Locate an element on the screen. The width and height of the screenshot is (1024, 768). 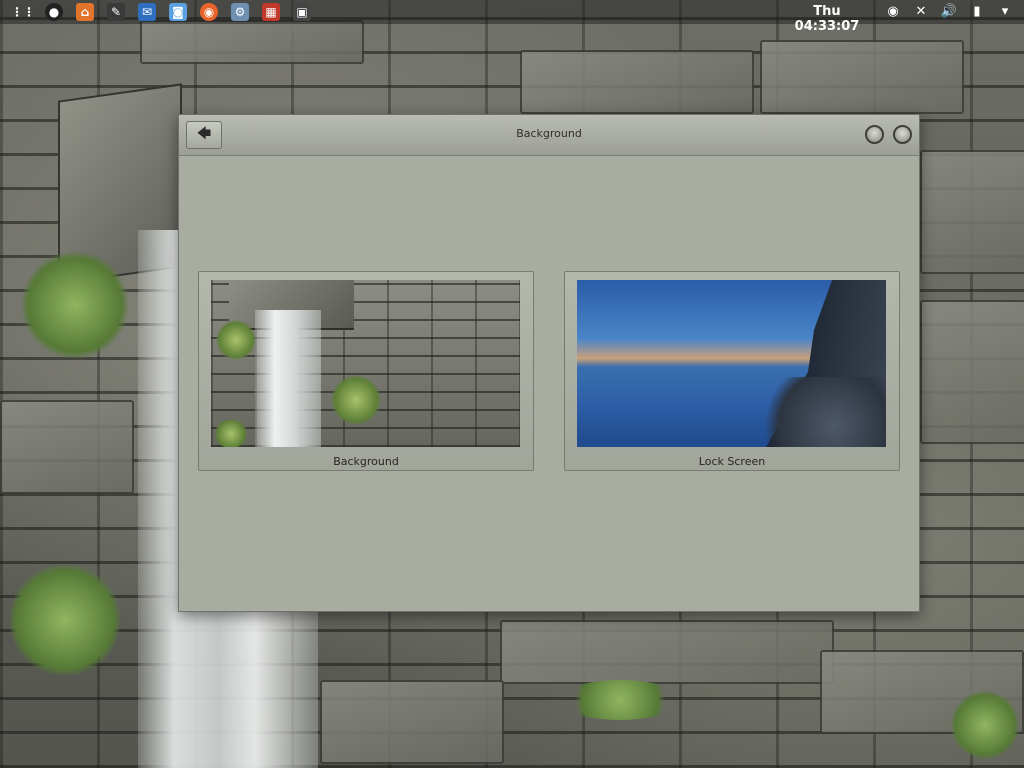
app-puzzle-icon: ✎ is located at coordinates (116, 12).